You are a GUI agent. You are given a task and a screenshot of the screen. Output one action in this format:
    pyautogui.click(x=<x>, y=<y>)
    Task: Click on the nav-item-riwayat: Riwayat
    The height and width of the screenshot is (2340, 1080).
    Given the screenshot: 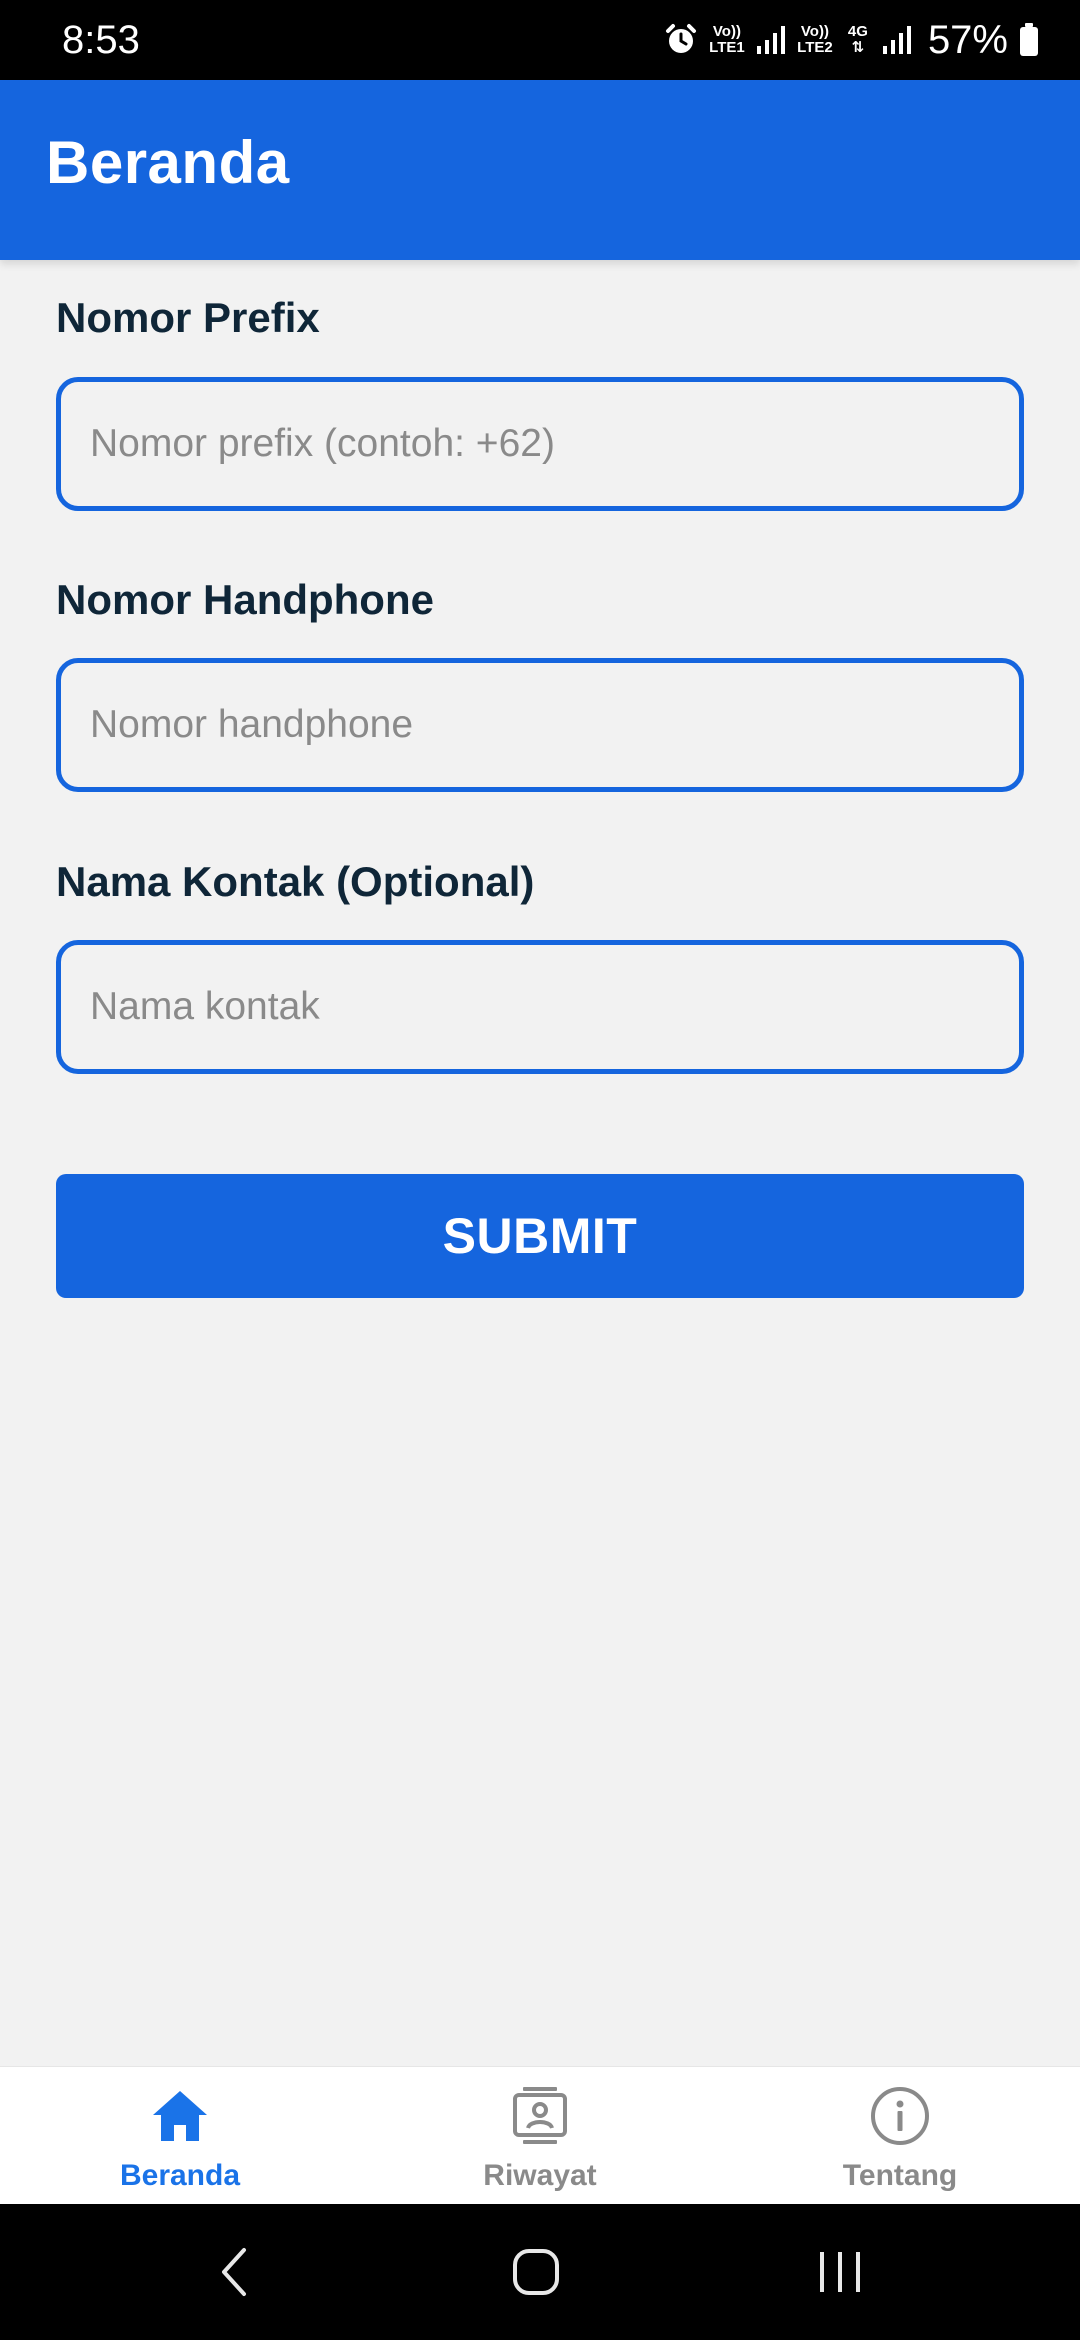 What is the action you would take?
    pyautogui.click(x=540, y=2135)
    